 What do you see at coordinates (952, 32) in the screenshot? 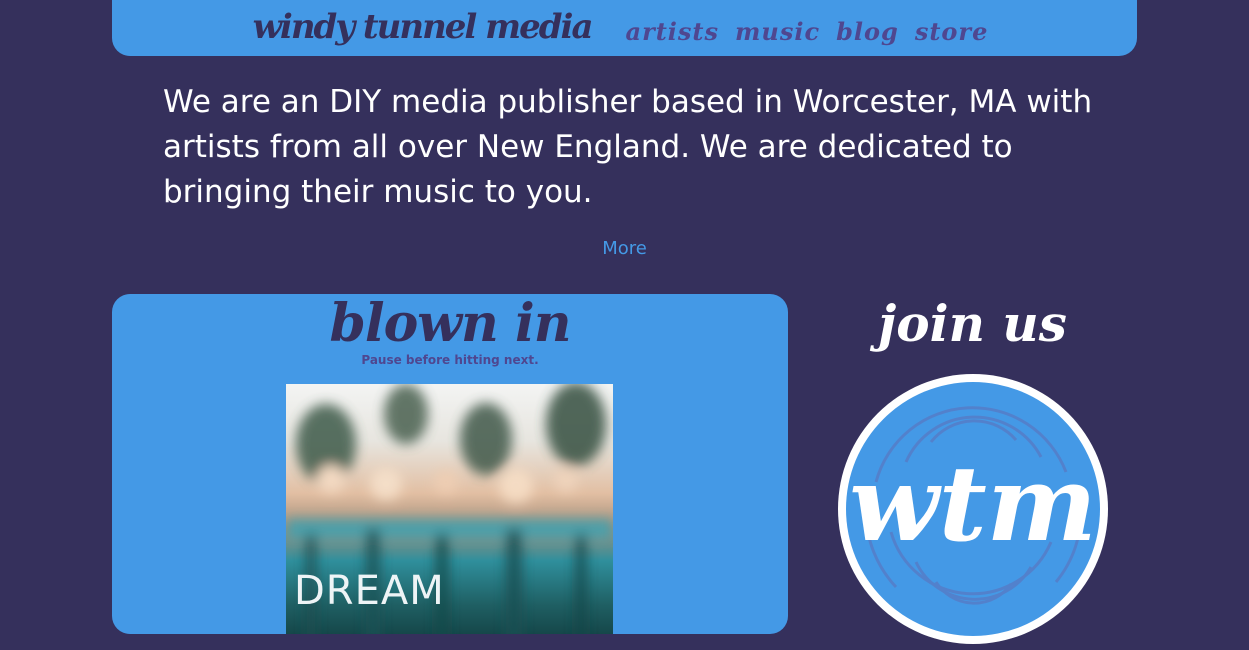
I see `nav-link-store: store` at bounding box center [952, 32].